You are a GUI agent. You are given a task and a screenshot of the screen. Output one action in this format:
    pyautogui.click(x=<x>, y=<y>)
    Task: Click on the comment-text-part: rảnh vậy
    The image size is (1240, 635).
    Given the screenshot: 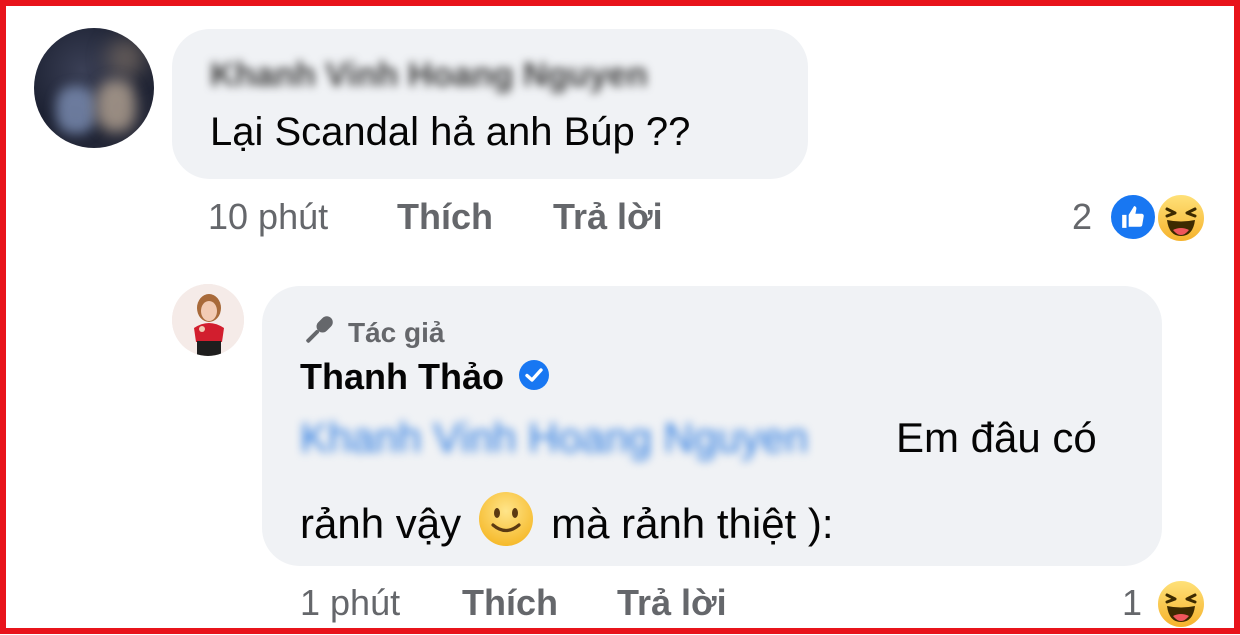 What is the action you would take?
    pyautogui.click(x=381, y=523)
    